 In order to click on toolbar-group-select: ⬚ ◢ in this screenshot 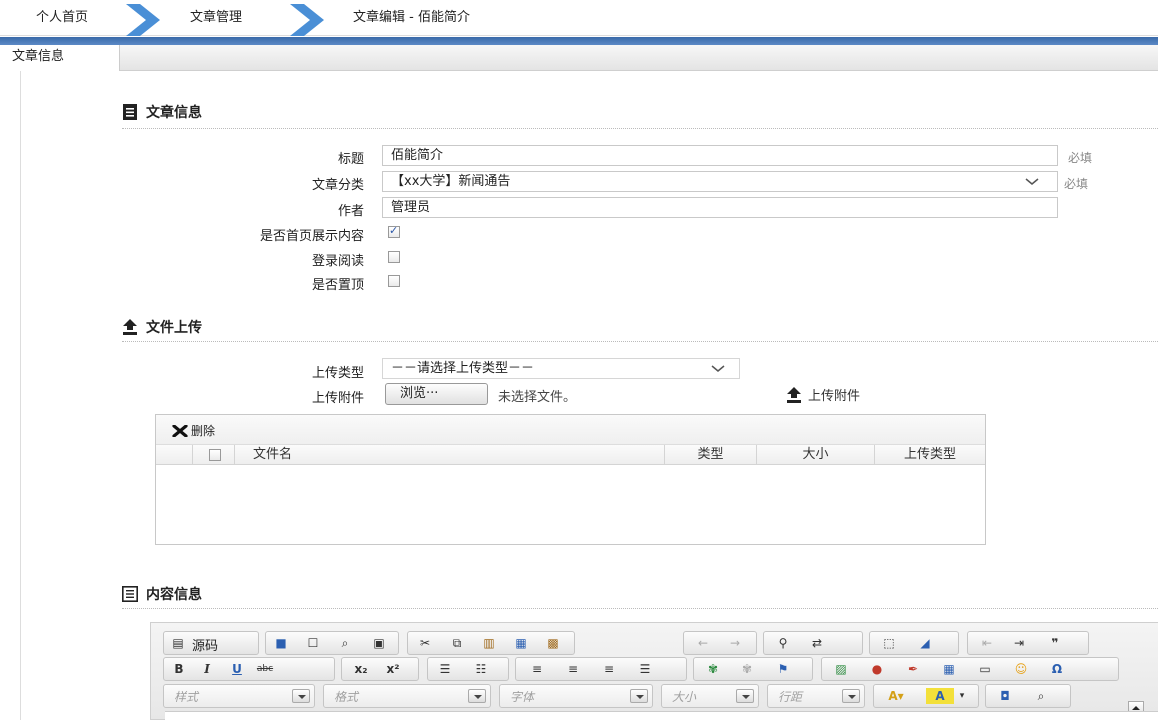, I will do `click(914, 643)`.